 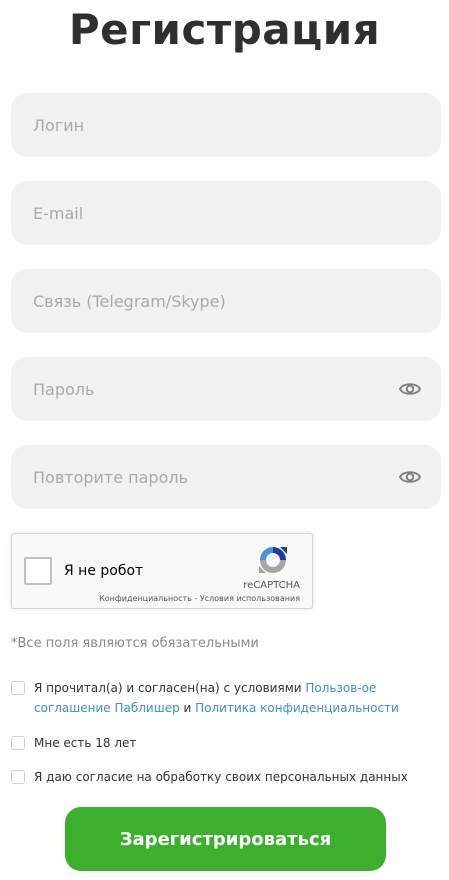 I want to click on login-field-container, so click(x=226, y=125).